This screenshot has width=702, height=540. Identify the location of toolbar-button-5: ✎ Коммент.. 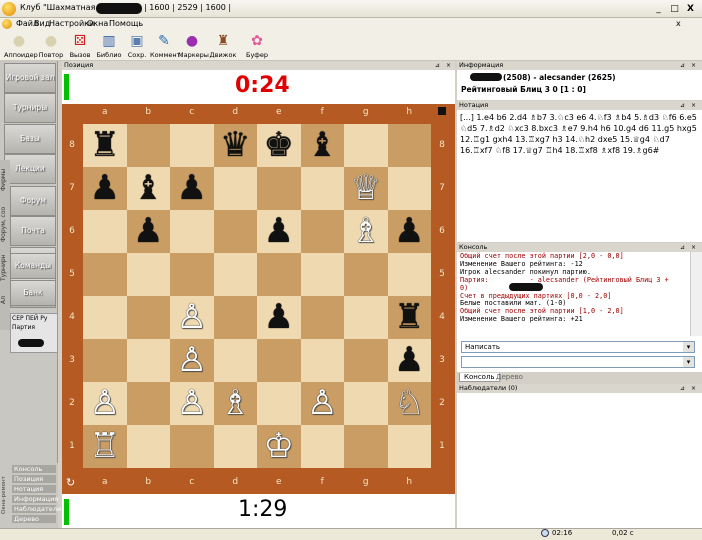
(166, 45).